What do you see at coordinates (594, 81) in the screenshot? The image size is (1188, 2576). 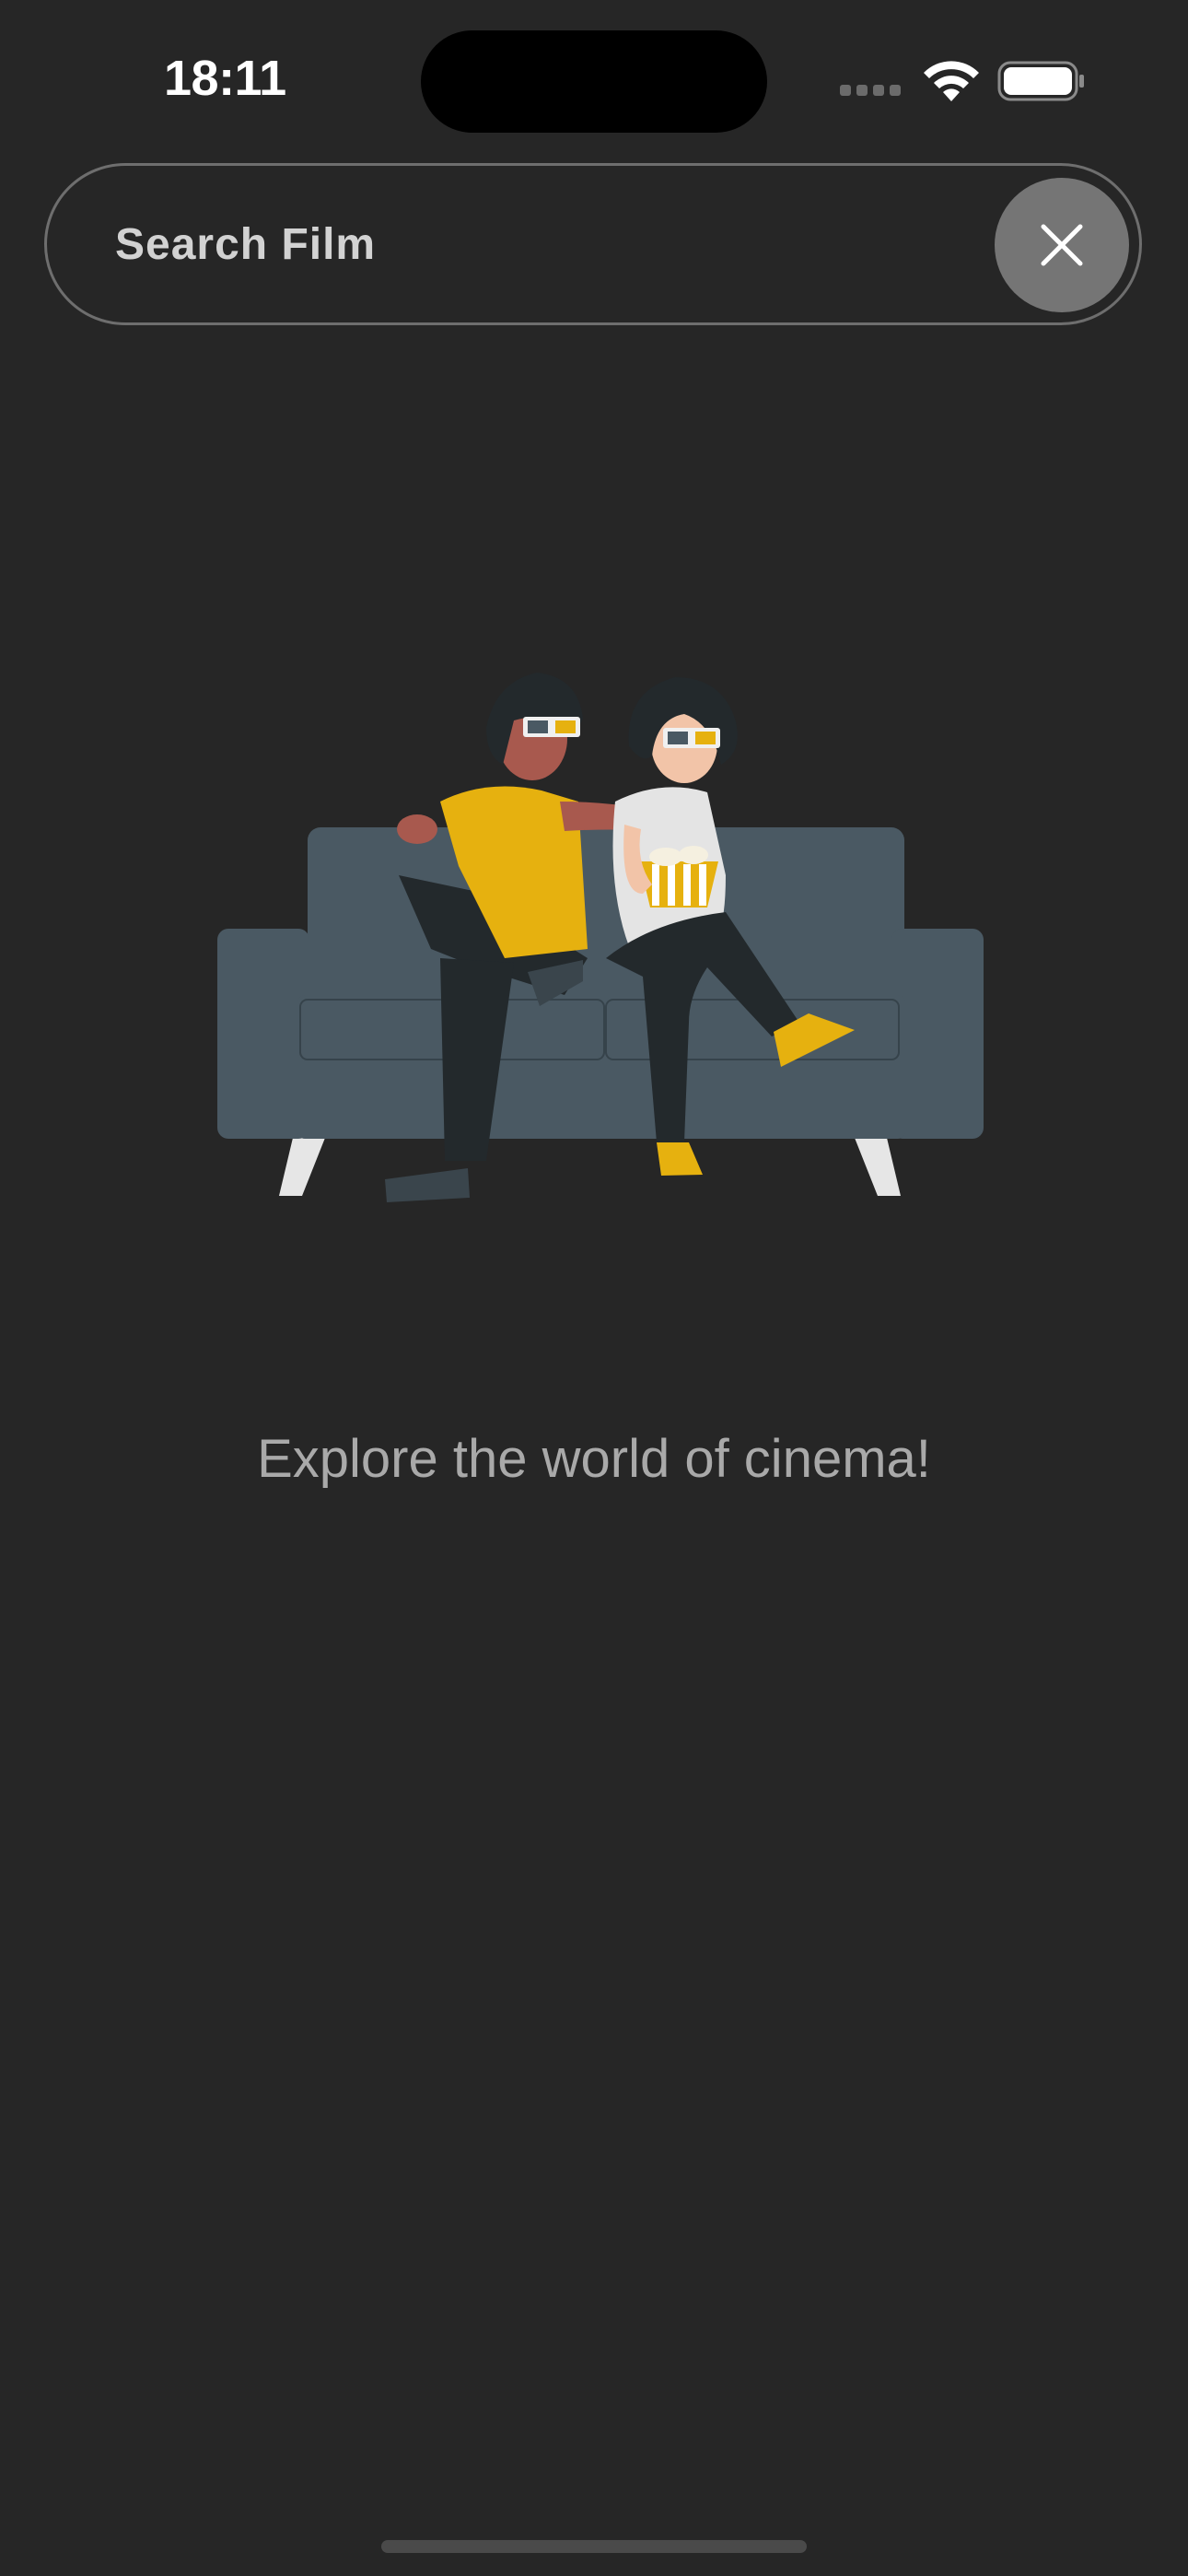 I see `dynamic-island` at bounding box center [594, 81].